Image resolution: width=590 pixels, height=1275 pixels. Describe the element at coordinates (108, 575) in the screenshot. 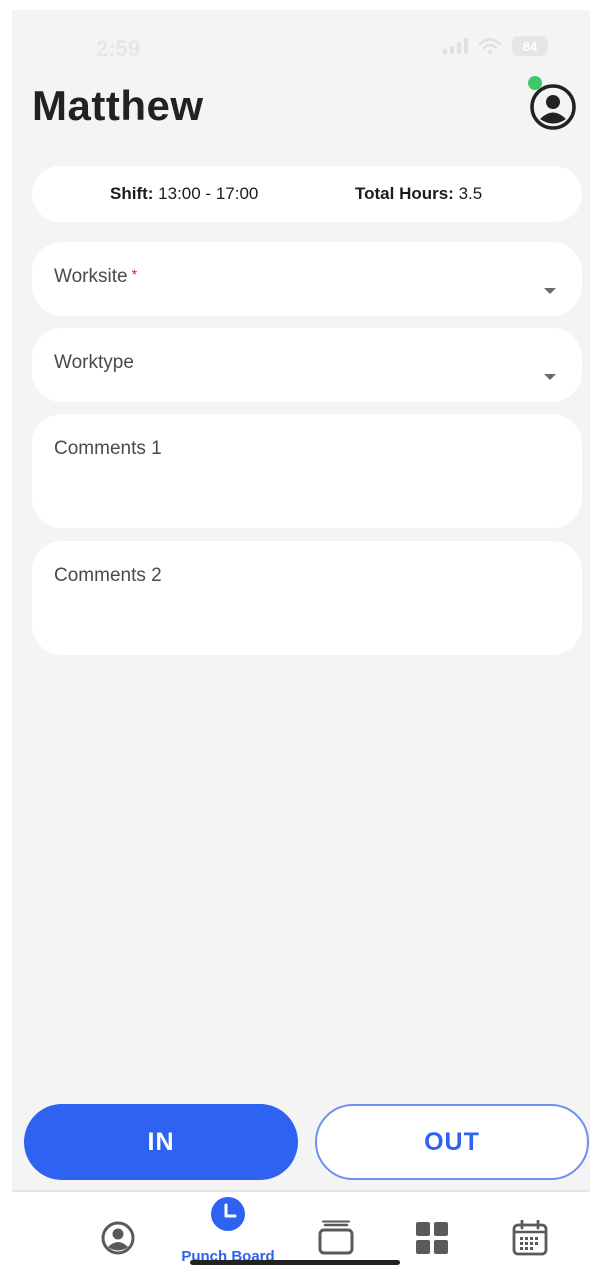

I see `comments-2-label: Comments 2` at that location.